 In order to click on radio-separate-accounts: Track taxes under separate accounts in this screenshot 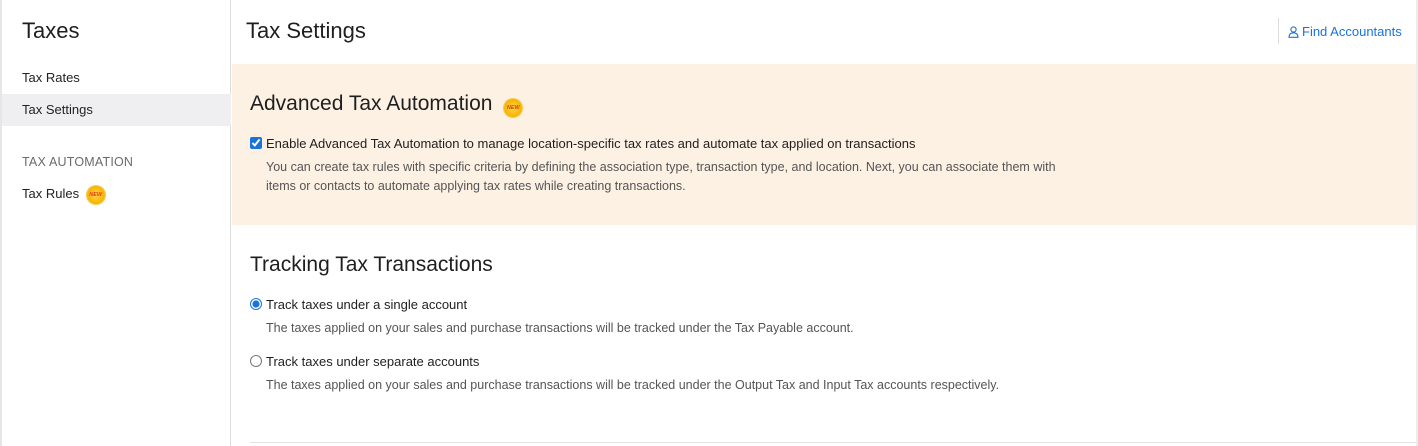, I will do `click(364, 361)`.